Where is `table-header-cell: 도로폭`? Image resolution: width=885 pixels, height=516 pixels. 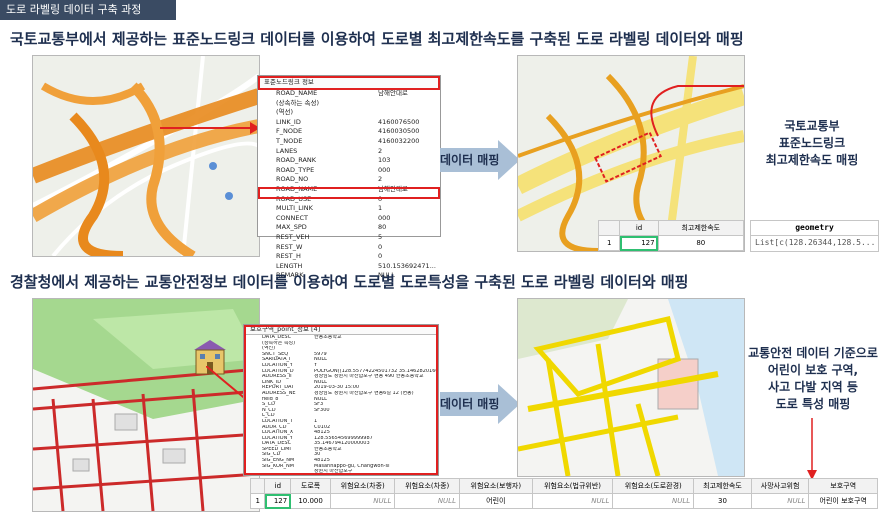 table-header-cell: 도로폭 is located at coordinates (310, 486).